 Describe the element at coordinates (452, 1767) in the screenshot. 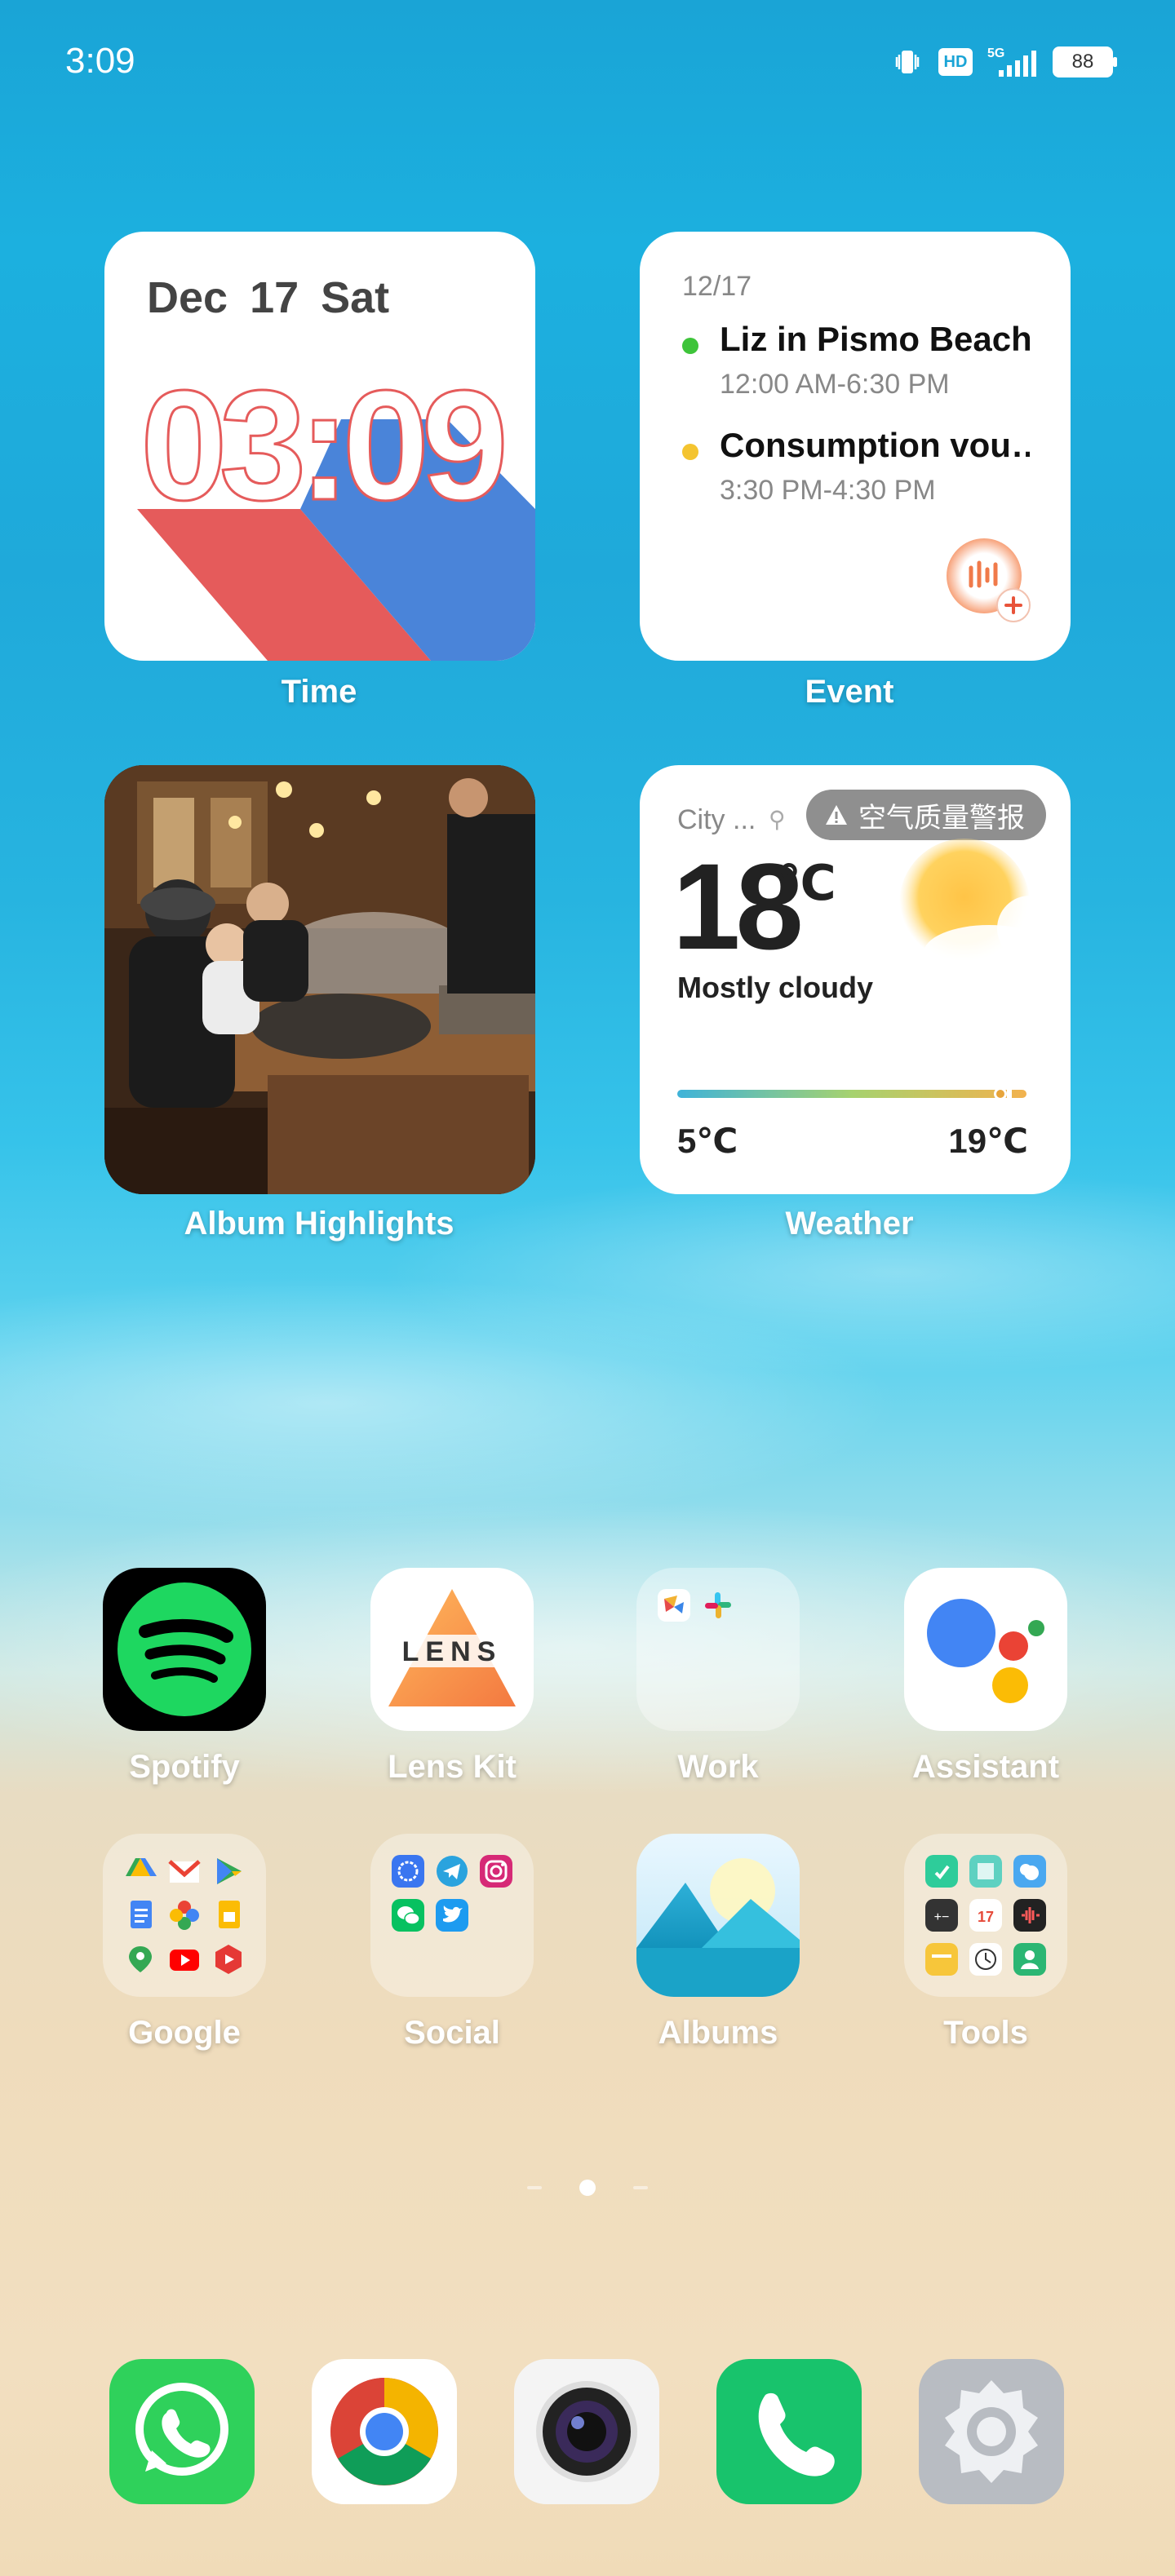

I see `app-label: Lens Kit` at that location.